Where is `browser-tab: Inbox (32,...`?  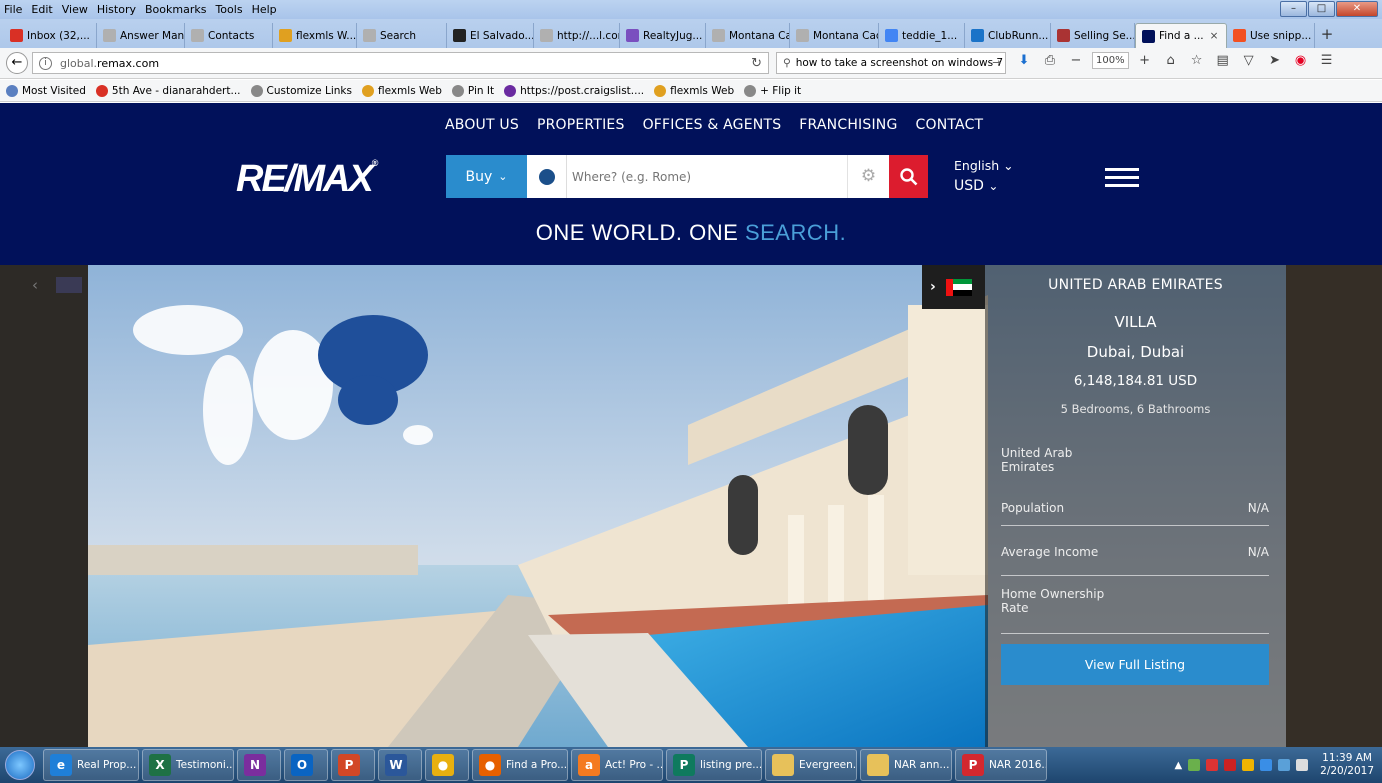
browser-tab: Inbox (32,... is located at coordinates (50, 35).